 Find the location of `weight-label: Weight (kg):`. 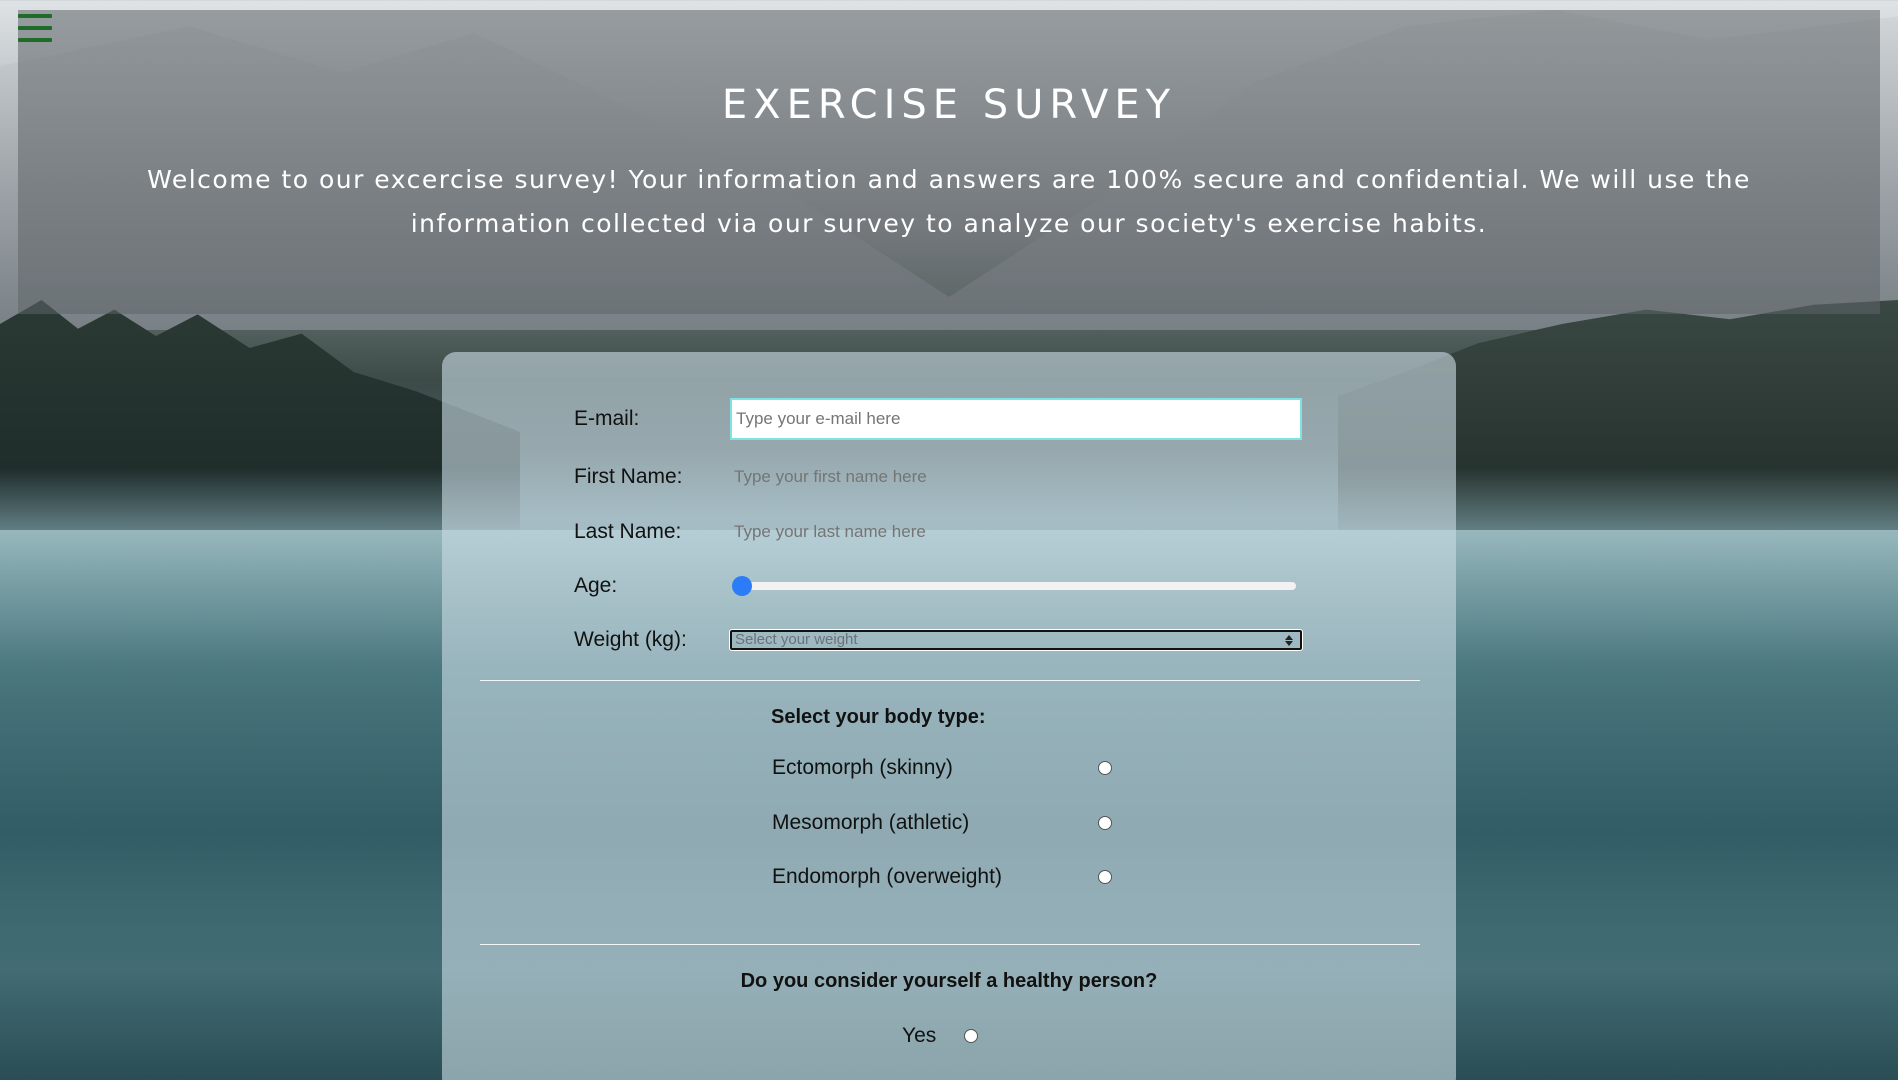

weight-label: Weight (kg): is located at coordinates (630, 639).